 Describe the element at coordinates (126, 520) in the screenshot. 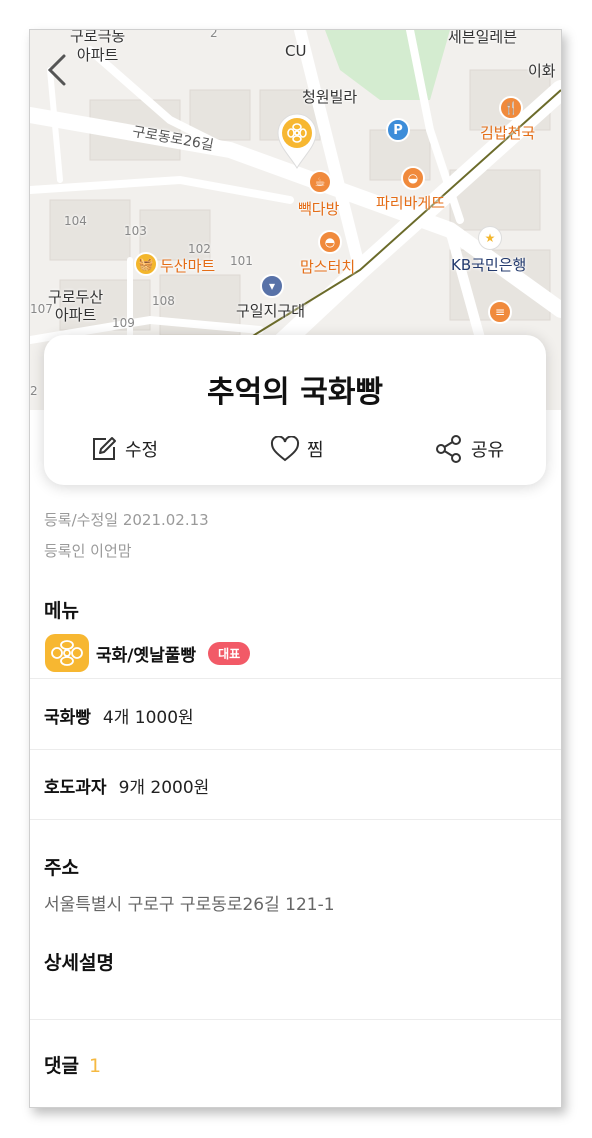

I see `updated-date: 등록/수정일 2021.02.13` at that location.